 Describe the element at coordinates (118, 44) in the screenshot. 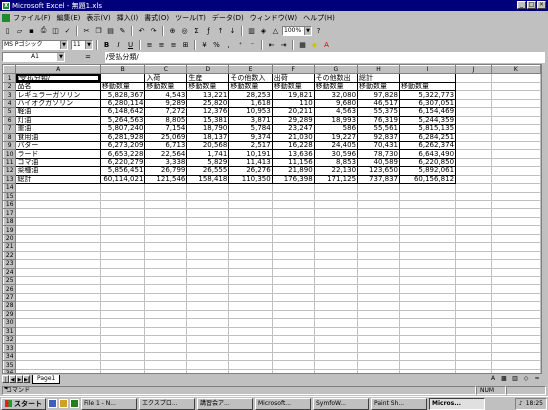

I see `italic-icon: I` at that location.